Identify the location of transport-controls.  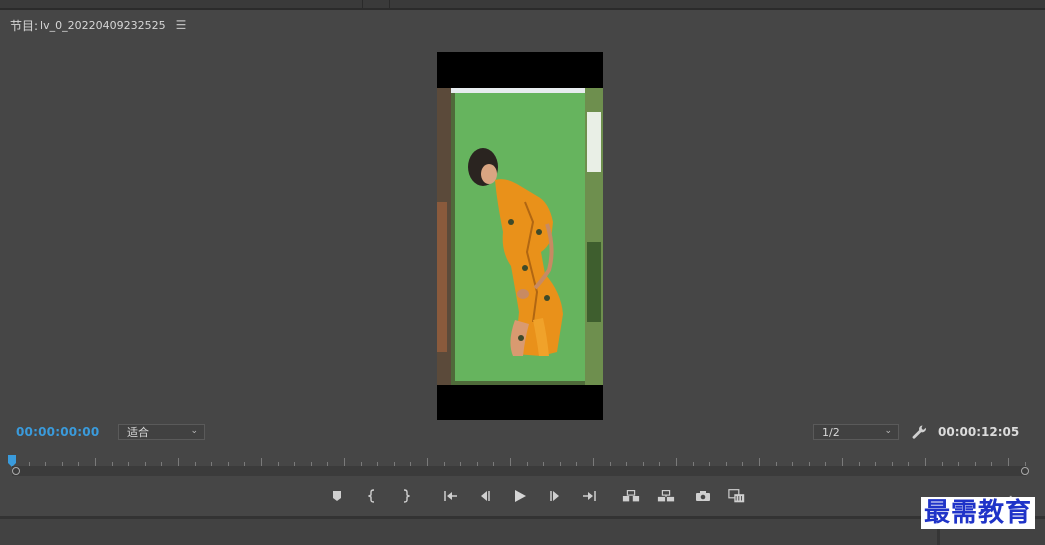
(522, 496).